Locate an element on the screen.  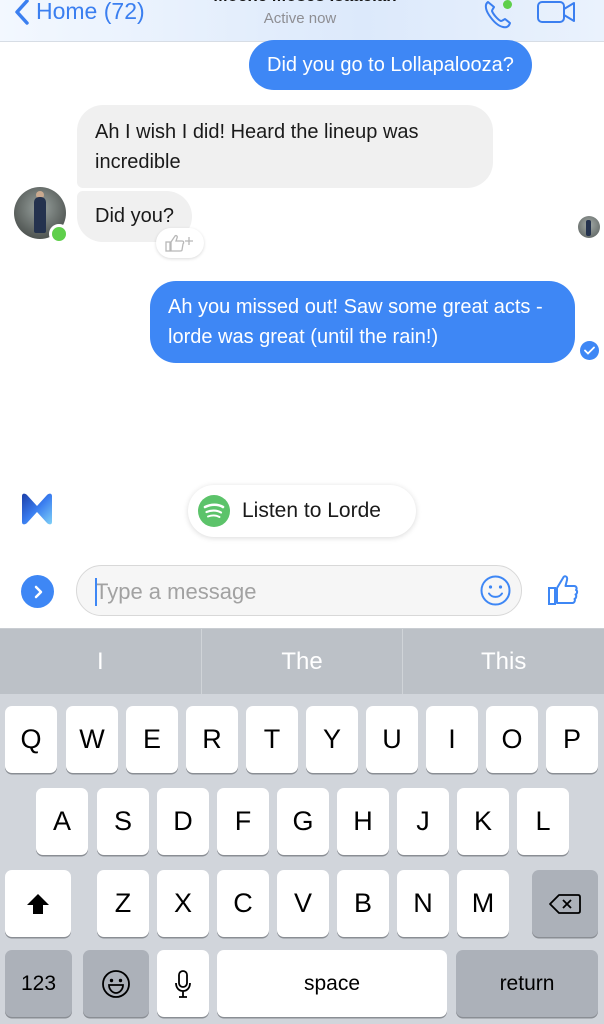
online-indicator is located at coordinates (507, 4).